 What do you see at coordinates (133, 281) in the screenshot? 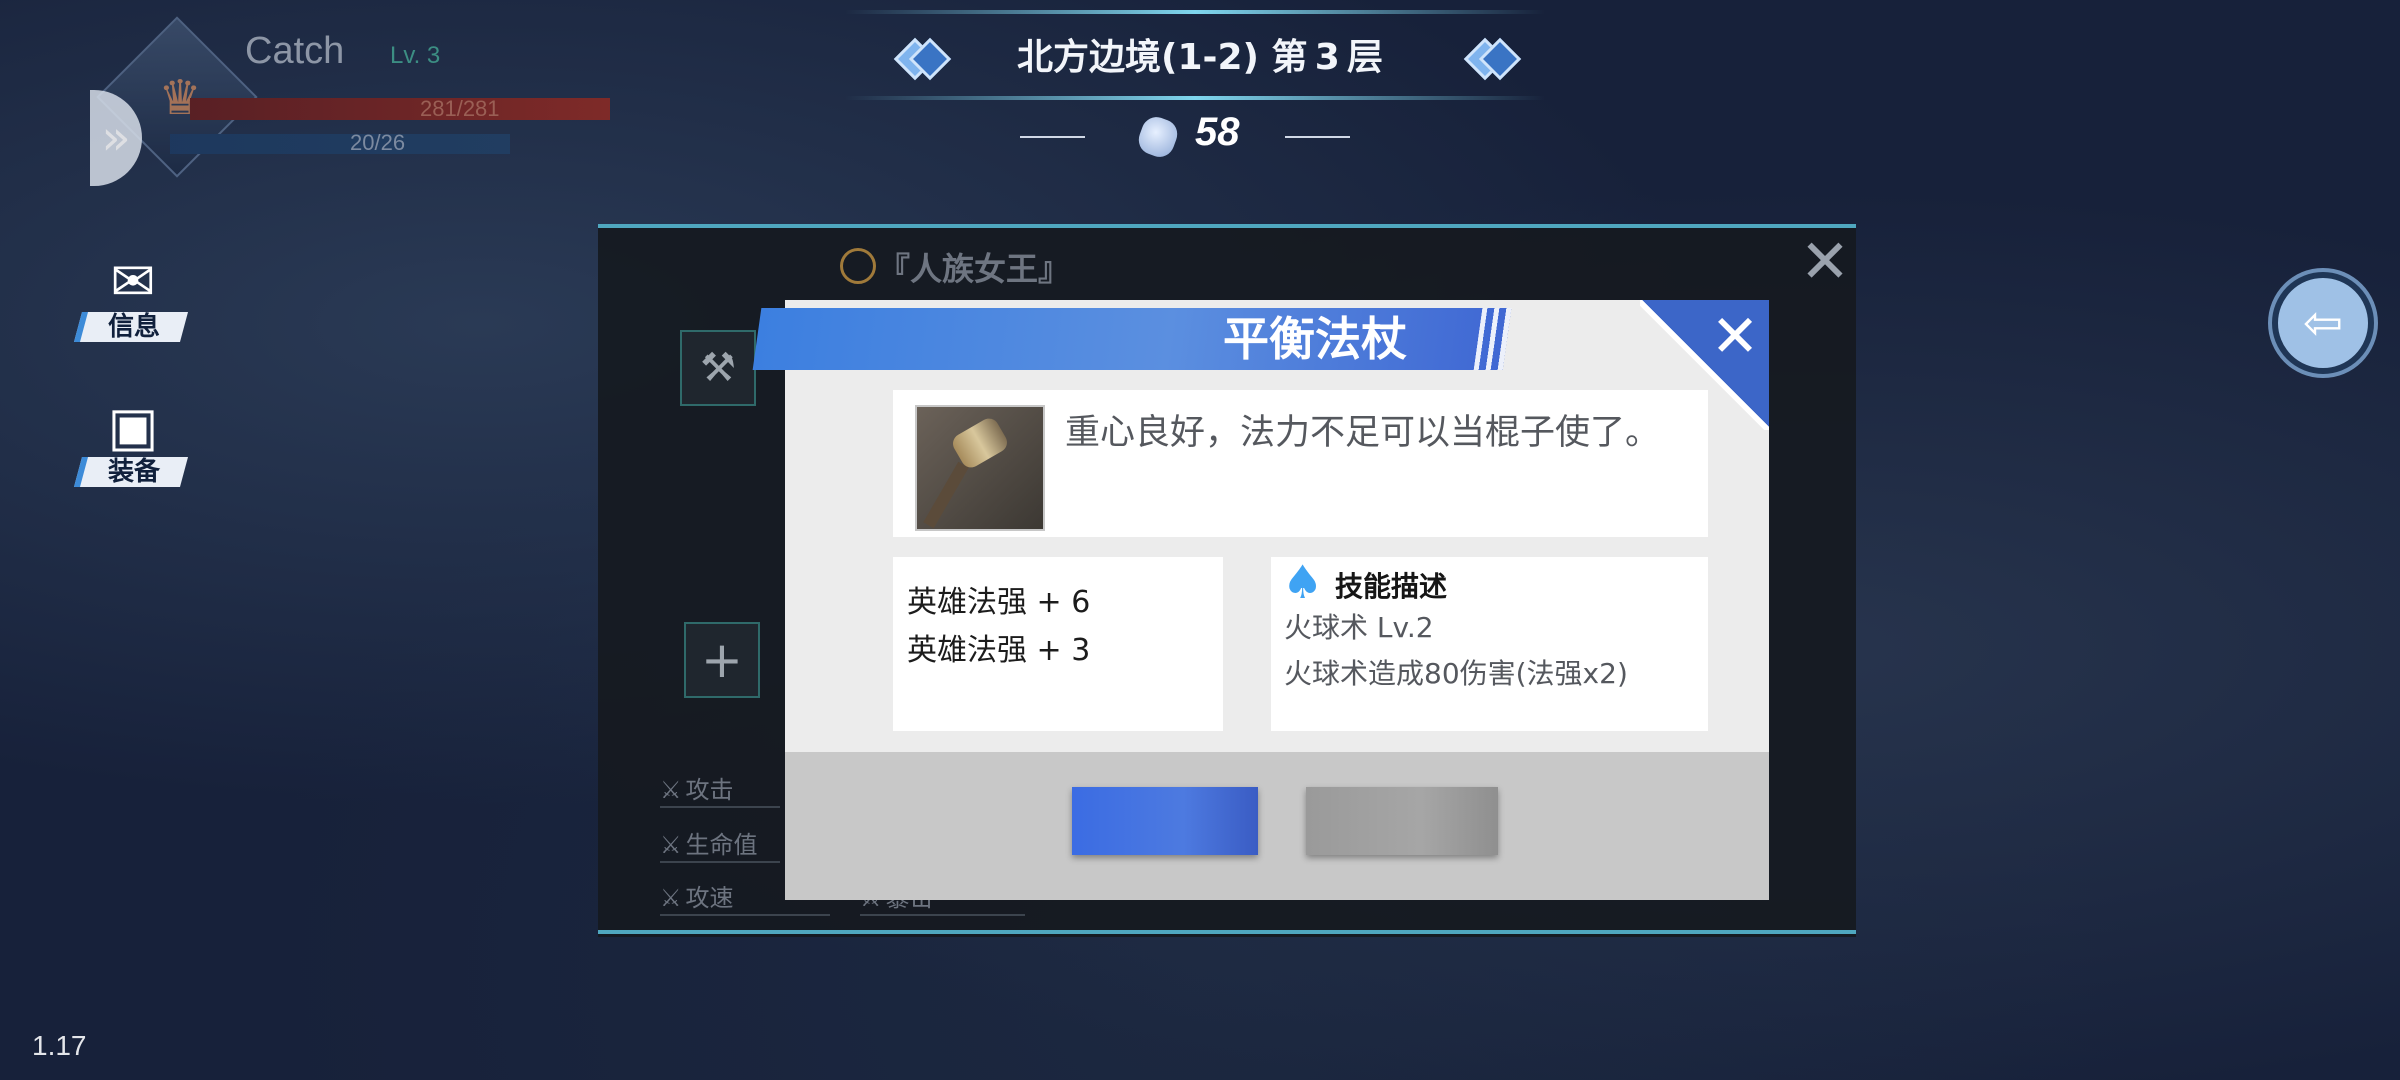
I see `mail-icon: ✉` at bounding box center [133, 281].